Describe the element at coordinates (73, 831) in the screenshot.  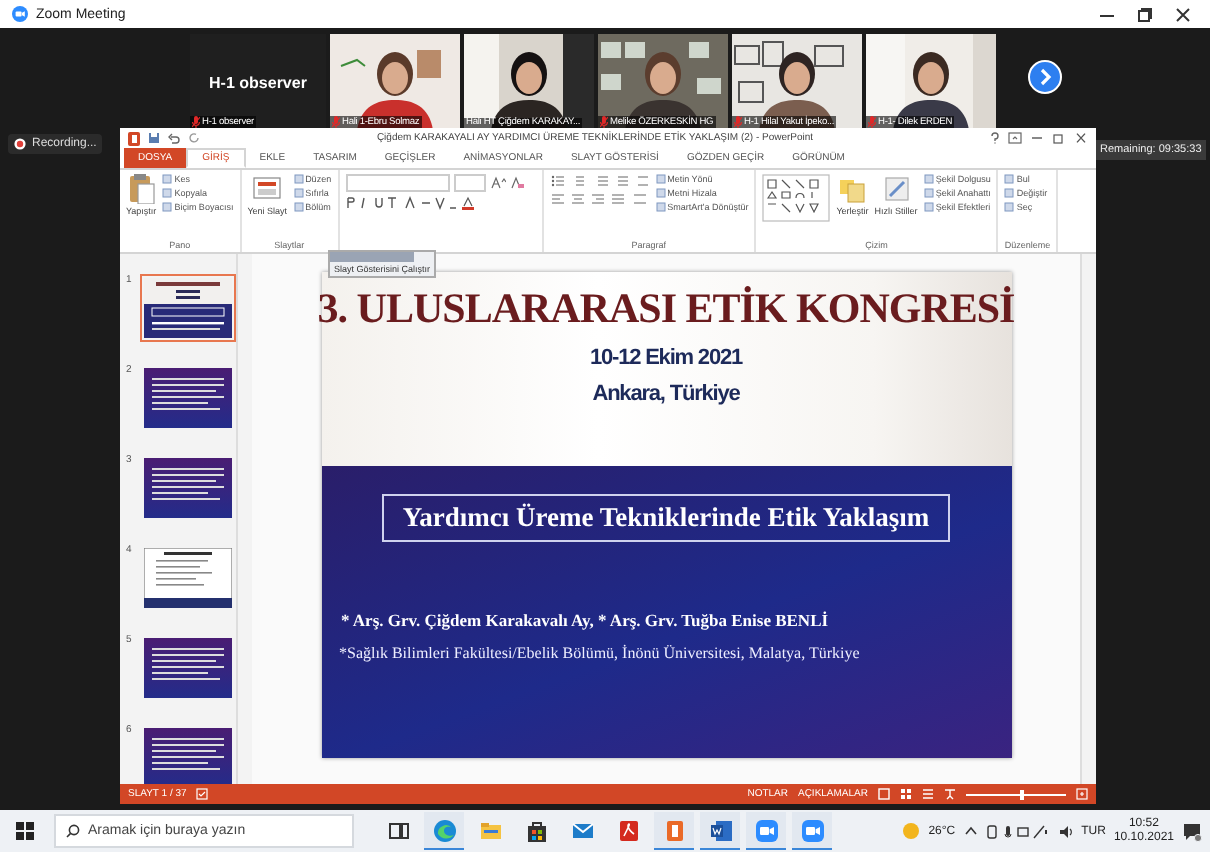
I see `search-icon` at that location.